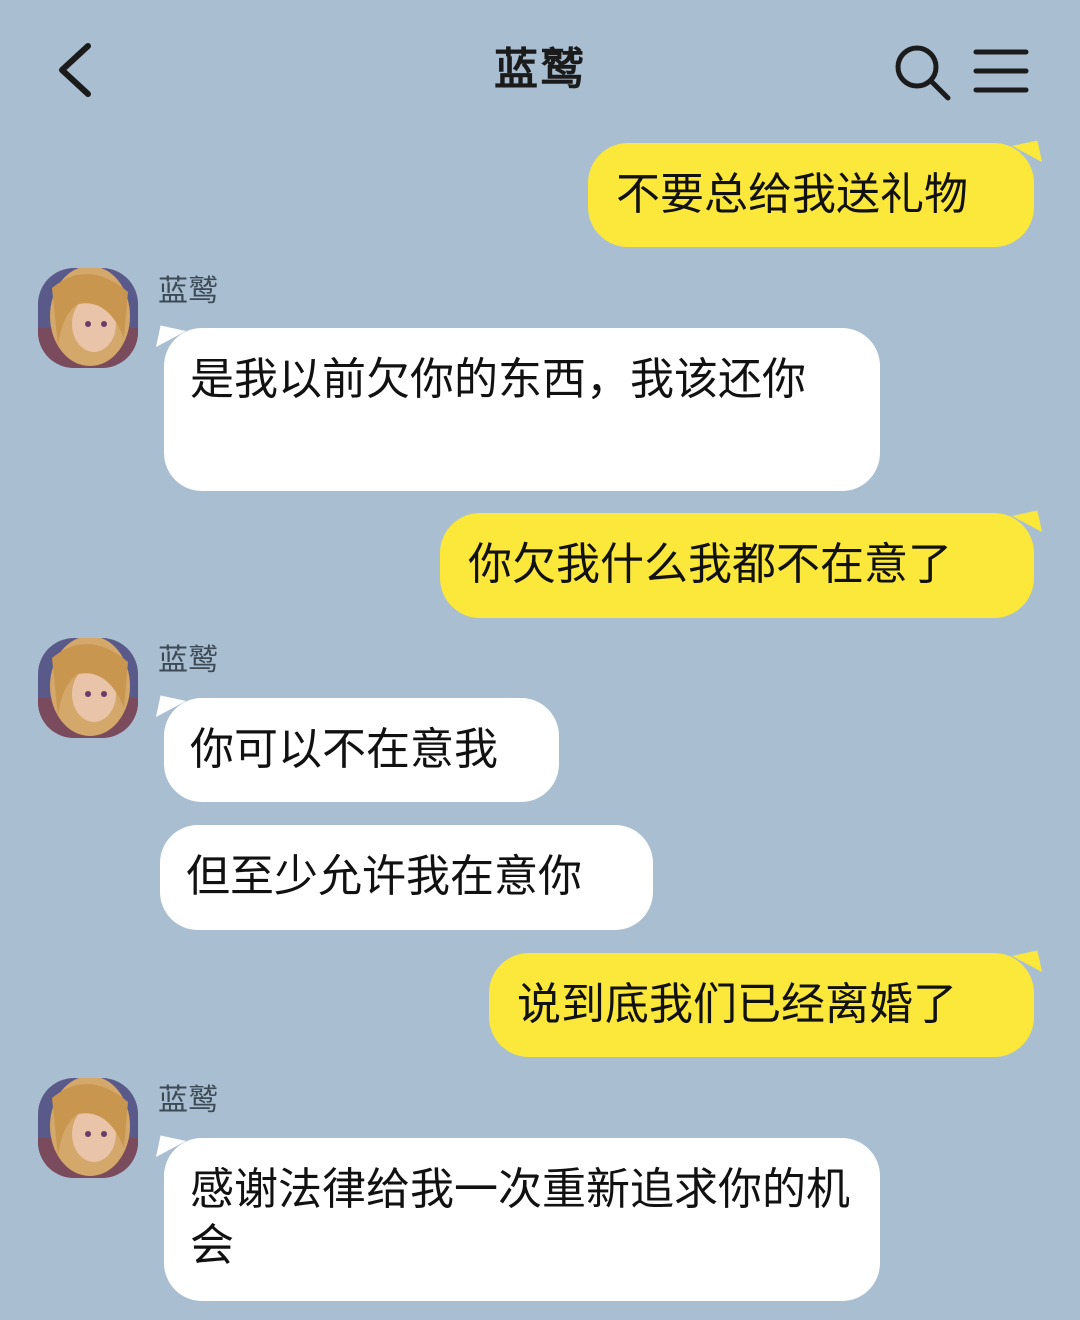 The width and height of the screenshot is (1080, 1320). Describe the element at coordinates (517, 408) in the screenshot. I see `incoming-message: 是我以前欠你的东西，我该还你` at that location.